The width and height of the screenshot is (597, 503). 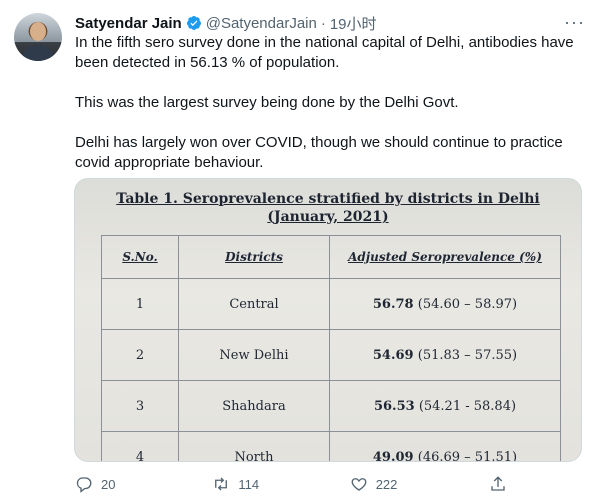 What do you see at coordinates (359, 484) in the screenshot?
I see `heart-icon` at bounding box center [359, 484].